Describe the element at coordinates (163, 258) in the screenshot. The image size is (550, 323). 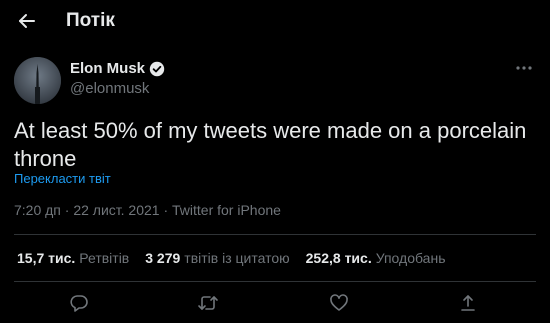
I see `quotes-count: 3 279` at that location.